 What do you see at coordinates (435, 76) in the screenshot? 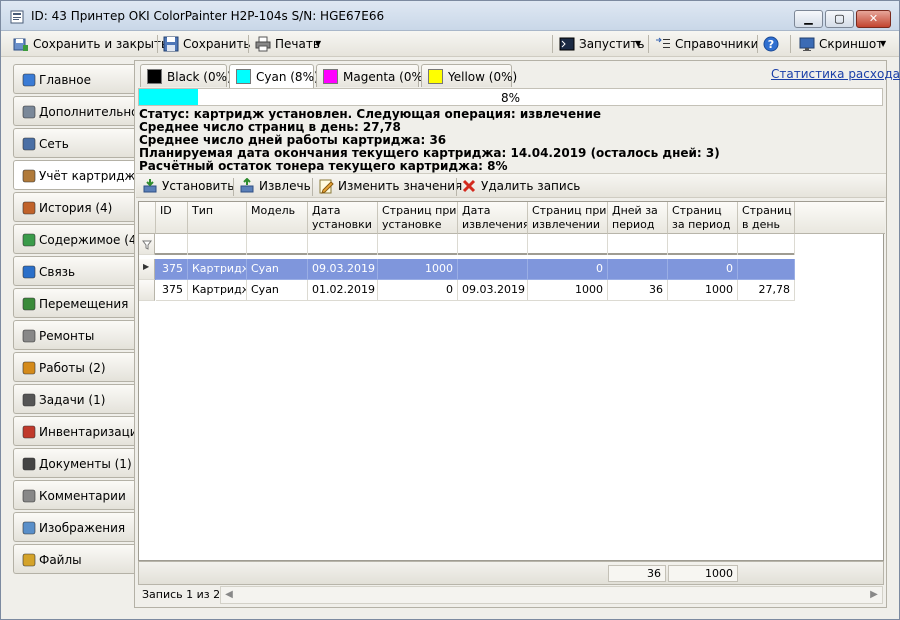
I see `color-swatch` at bounding box center [435, 76].